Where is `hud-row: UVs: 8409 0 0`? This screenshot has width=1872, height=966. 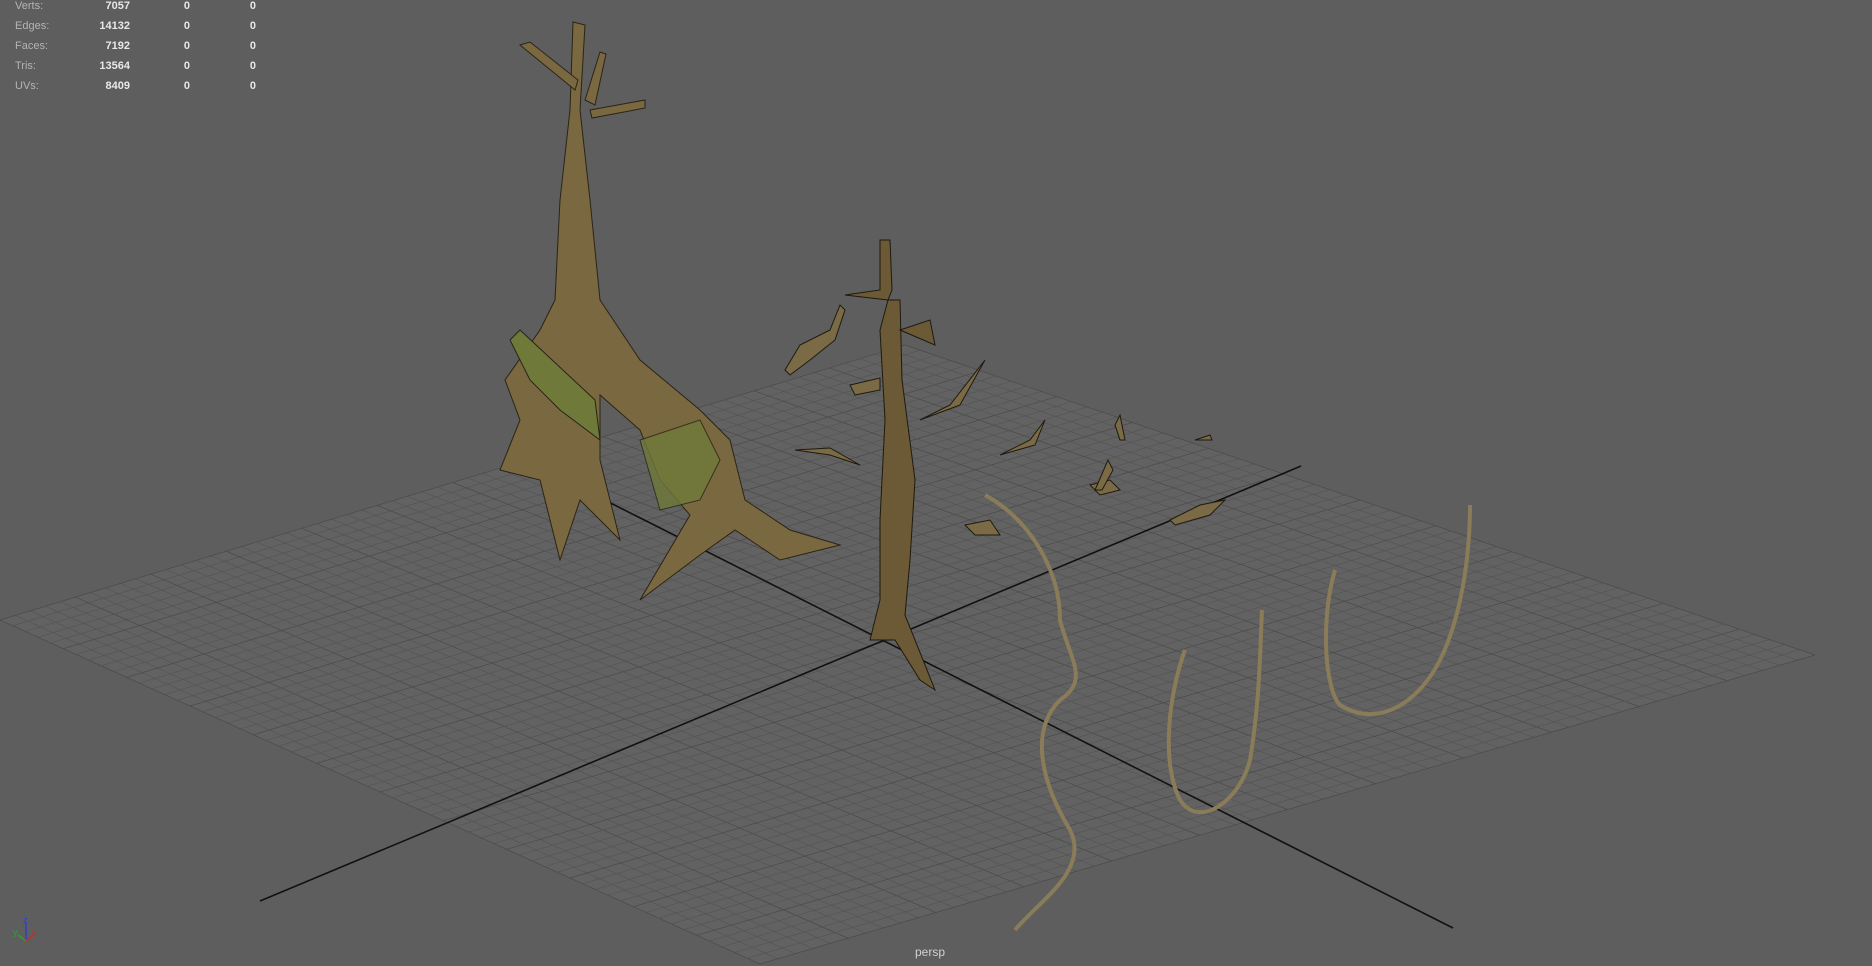 hud-row: UVs: 8409 0 0 is located at coordinates (135, 87).